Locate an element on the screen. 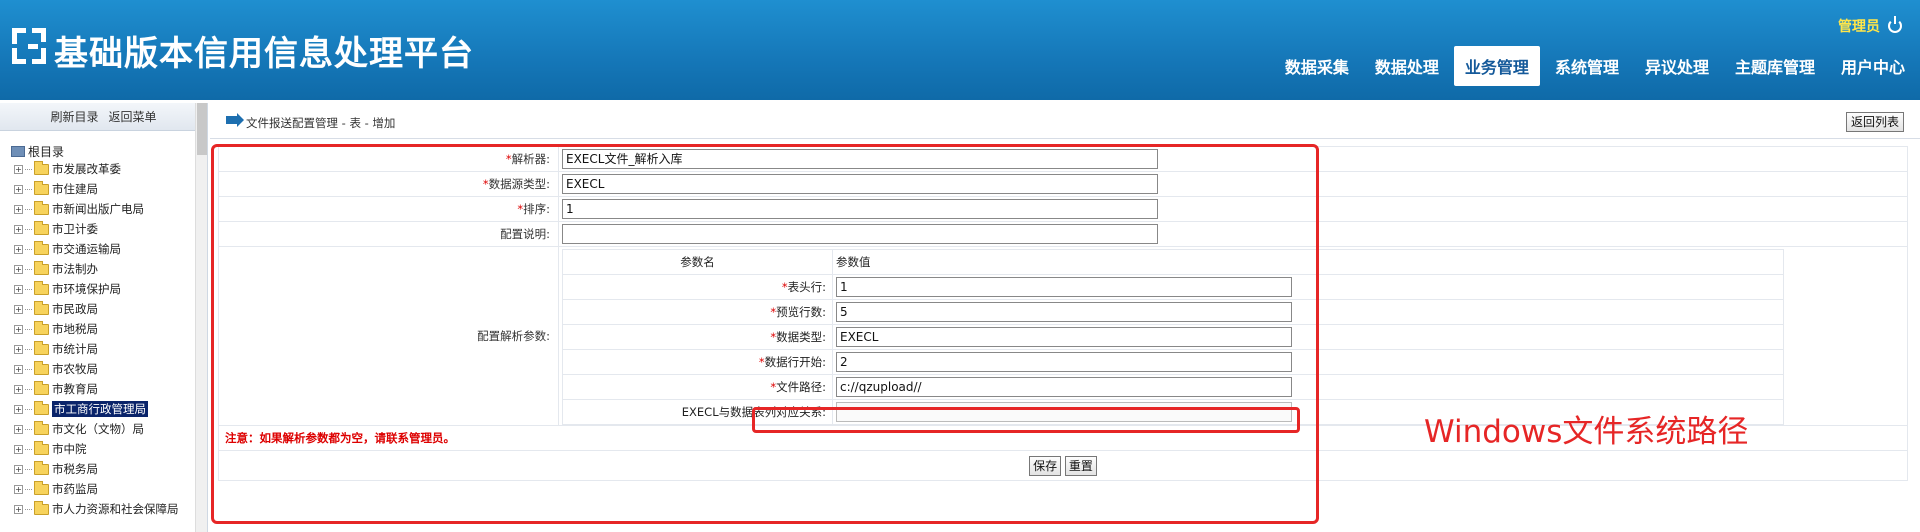 This screenshot has width=1920, height=532. nav-item-business-management: 业务管理 is located at coordinates (1496, 66).